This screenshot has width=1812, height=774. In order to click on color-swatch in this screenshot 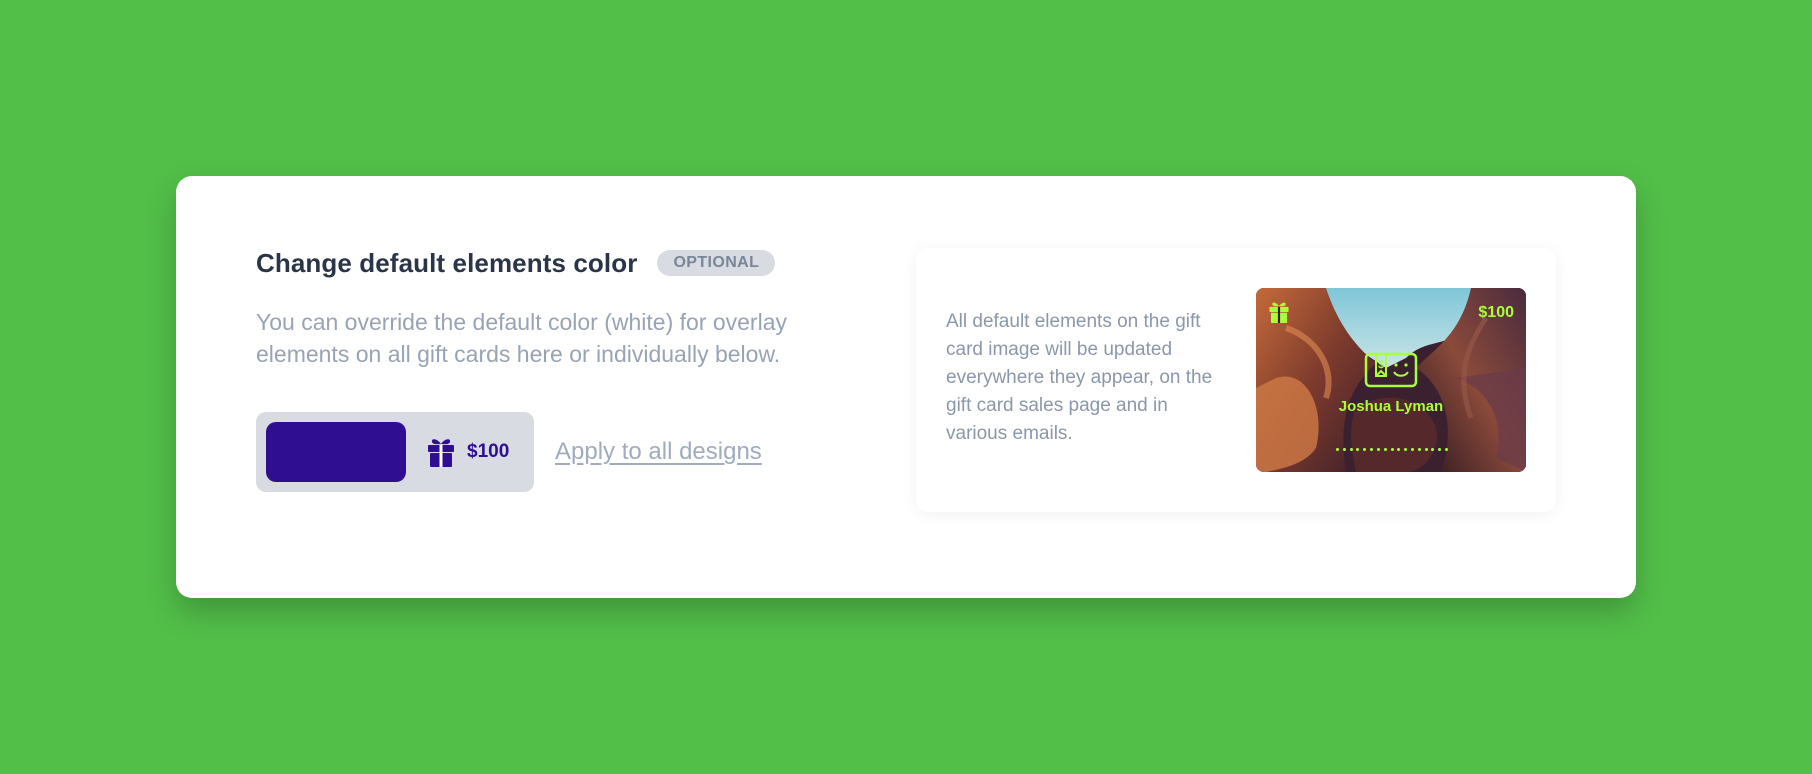, I will do `click(336, 452)`.